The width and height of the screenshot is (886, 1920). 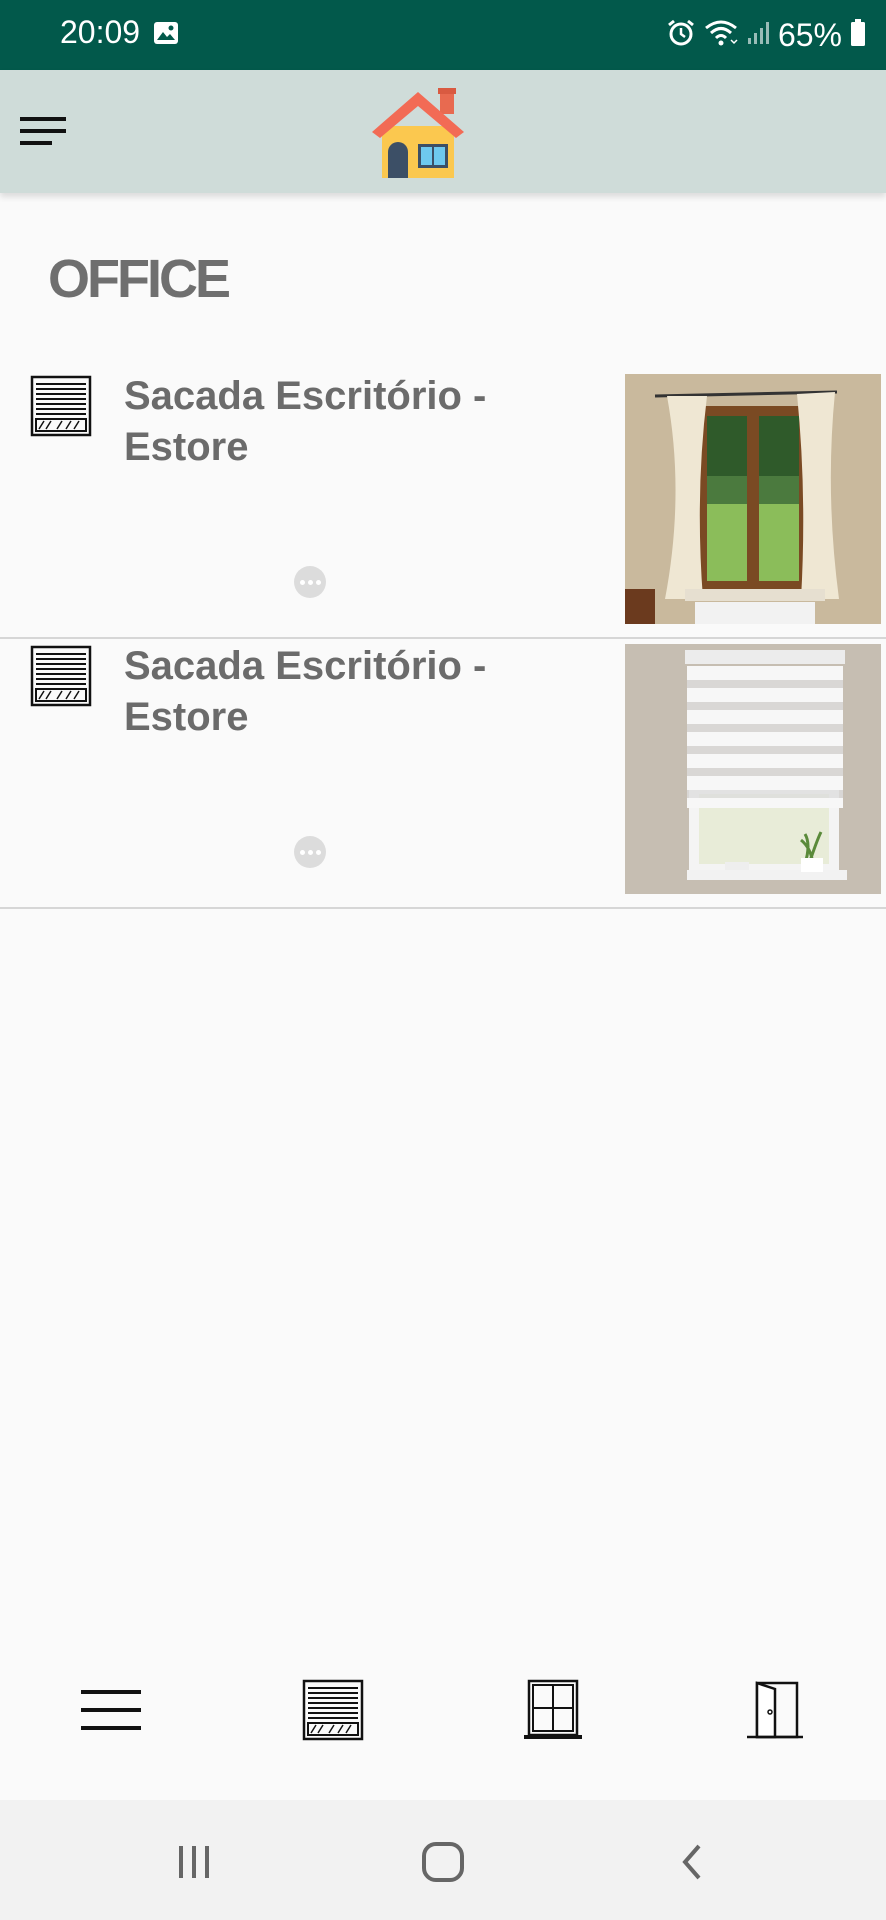 I want to click on status-right-group: 65%, so click(x=766, y=35).